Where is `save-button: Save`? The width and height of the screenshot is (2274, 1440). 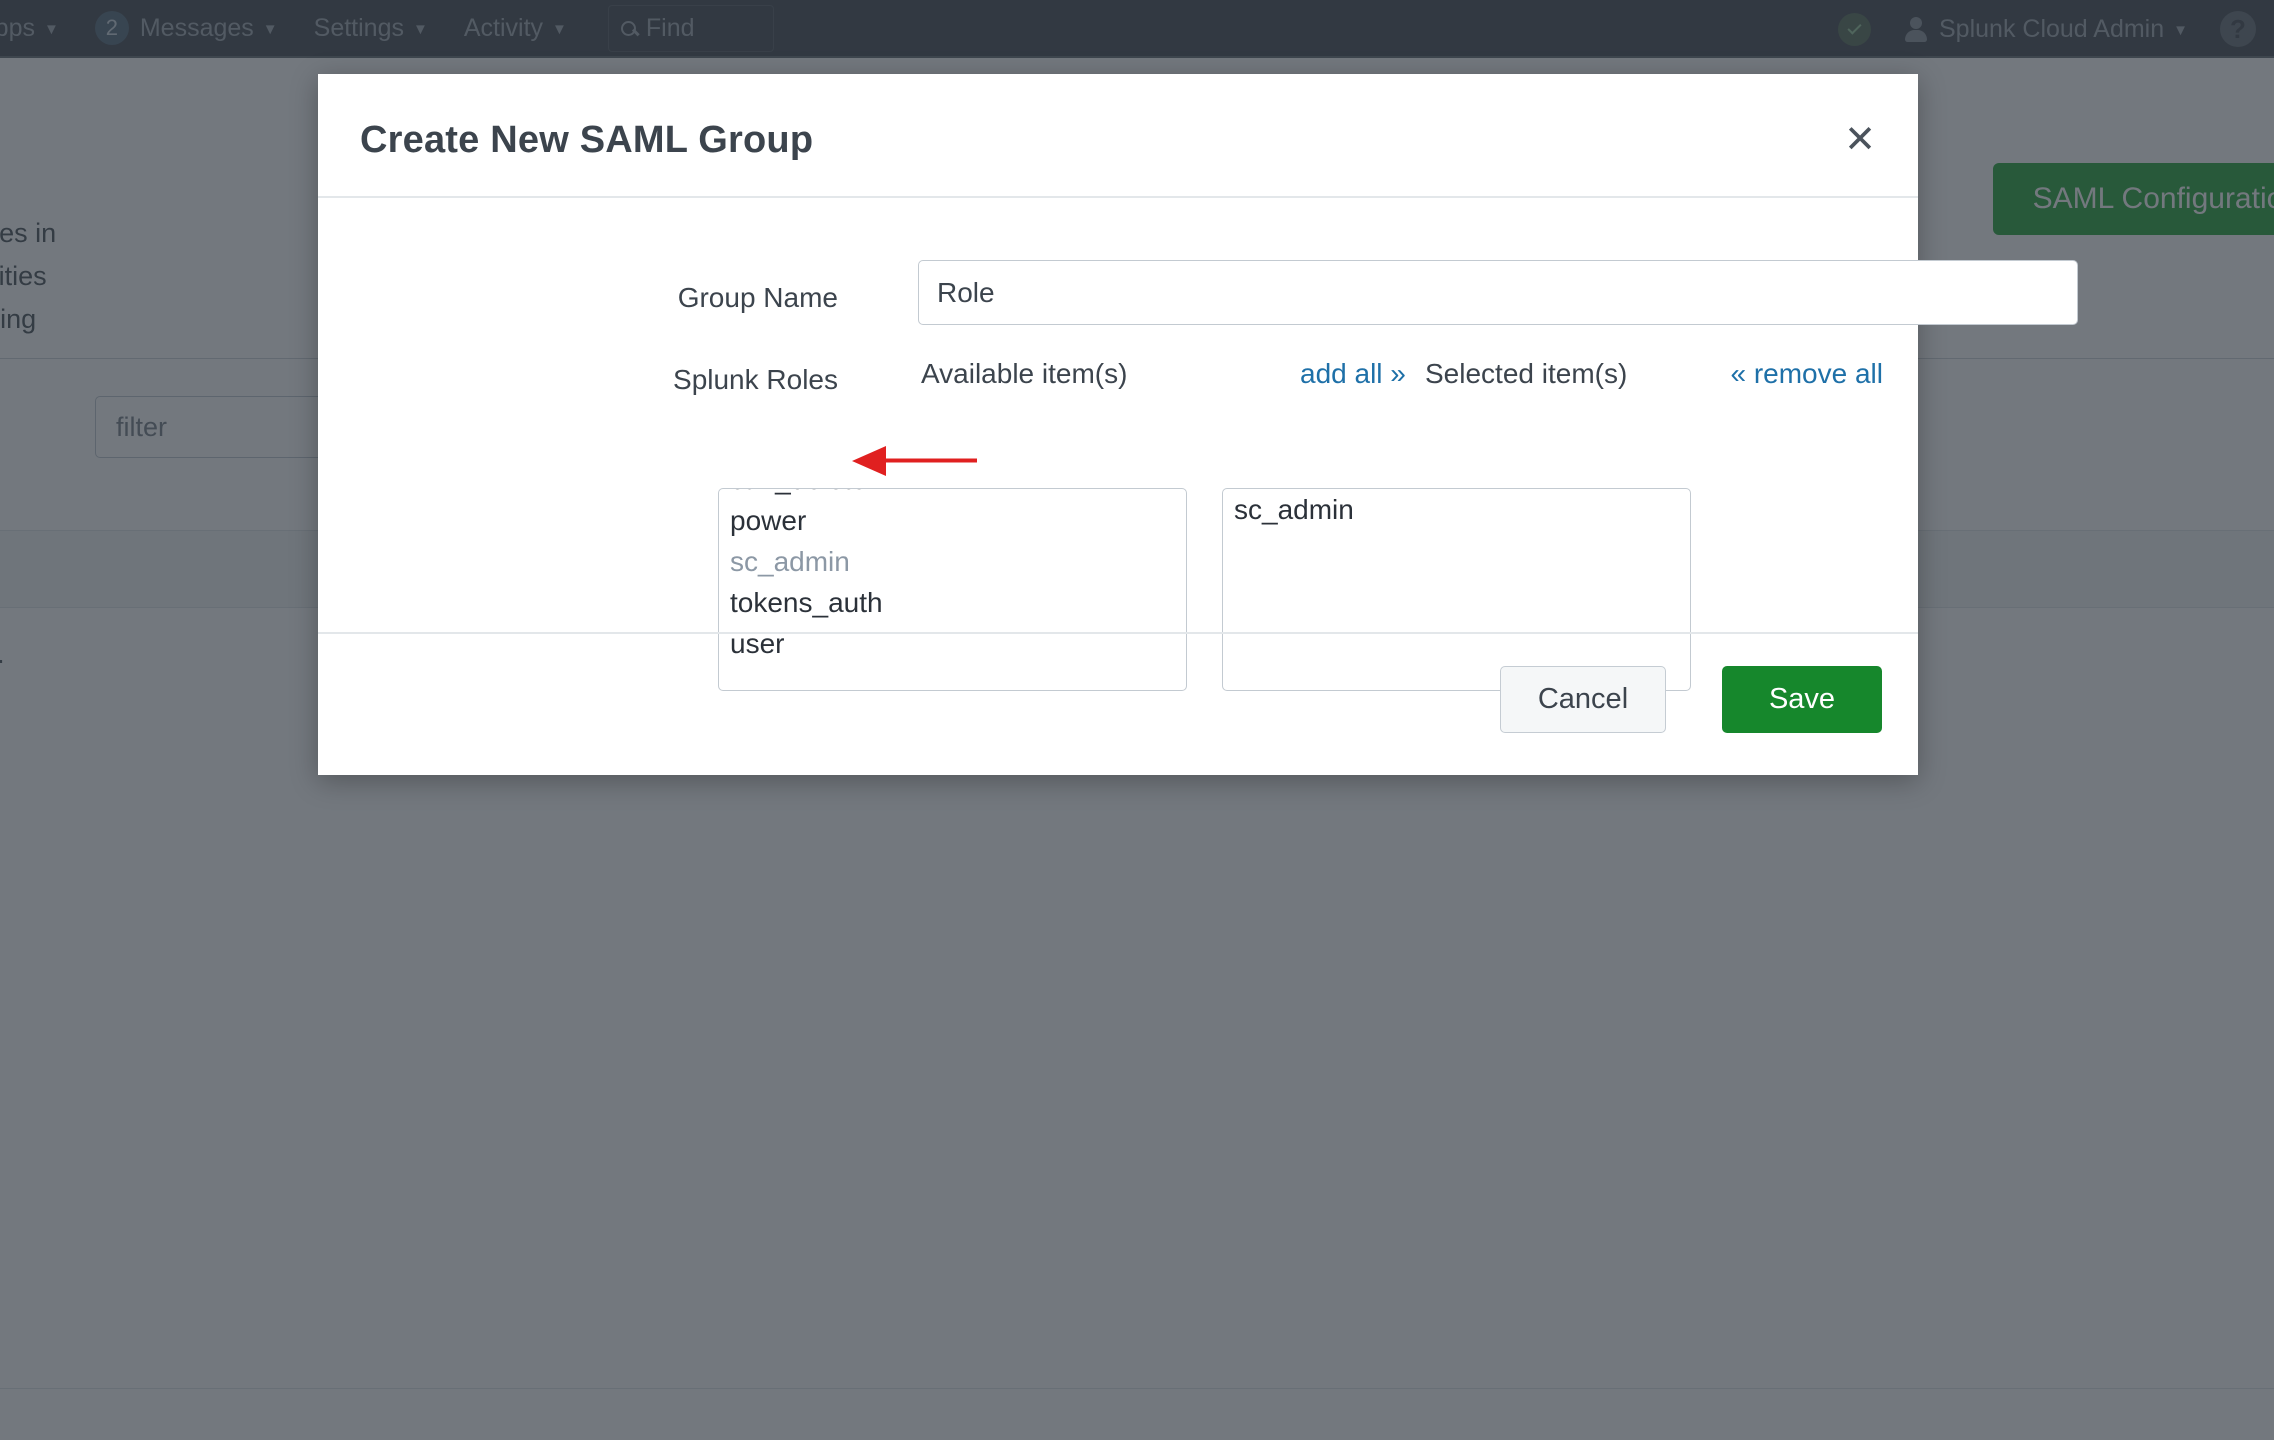 save-button: Save is located at coordinates (1802, 699).